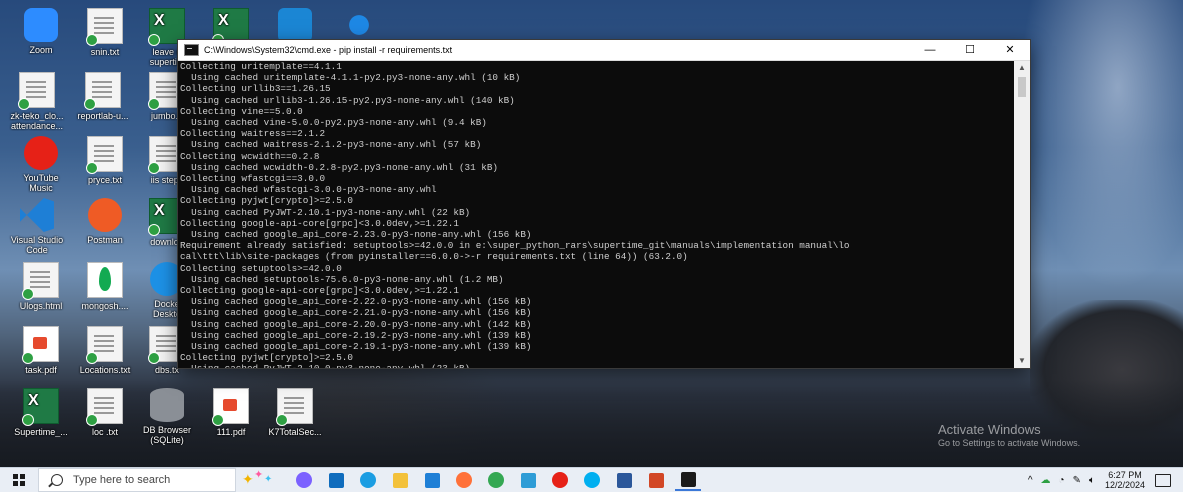 Image resolution: width=1183 pixels, height=492 pixels. Describe the element at coordinates (231, 412) in the screenshot. I see `desktop-icon: 111.pdf` at that location.